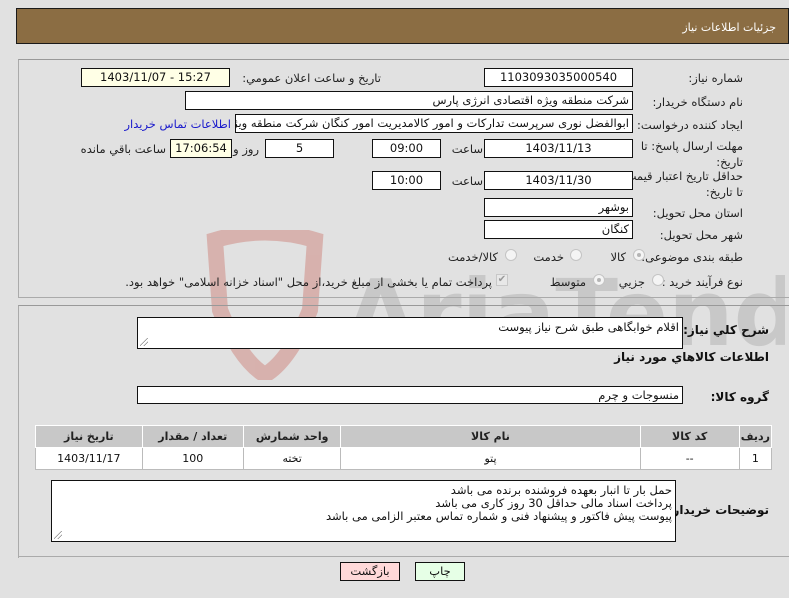 The height and width of the screenshot is (598, 789). I want to click on price-validity-time-label: ساعت, so click(467, 181).